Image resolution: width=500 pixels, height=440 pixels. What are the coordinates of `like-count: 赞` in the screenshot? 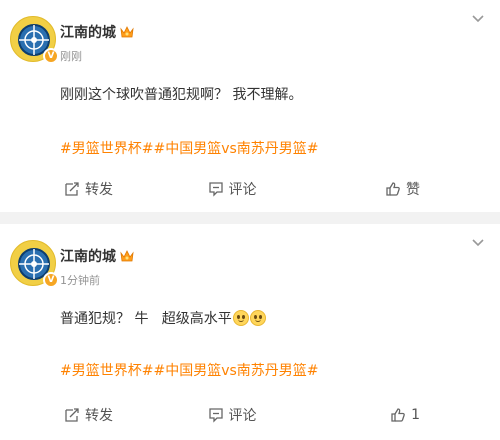 It's located at (413, 190).